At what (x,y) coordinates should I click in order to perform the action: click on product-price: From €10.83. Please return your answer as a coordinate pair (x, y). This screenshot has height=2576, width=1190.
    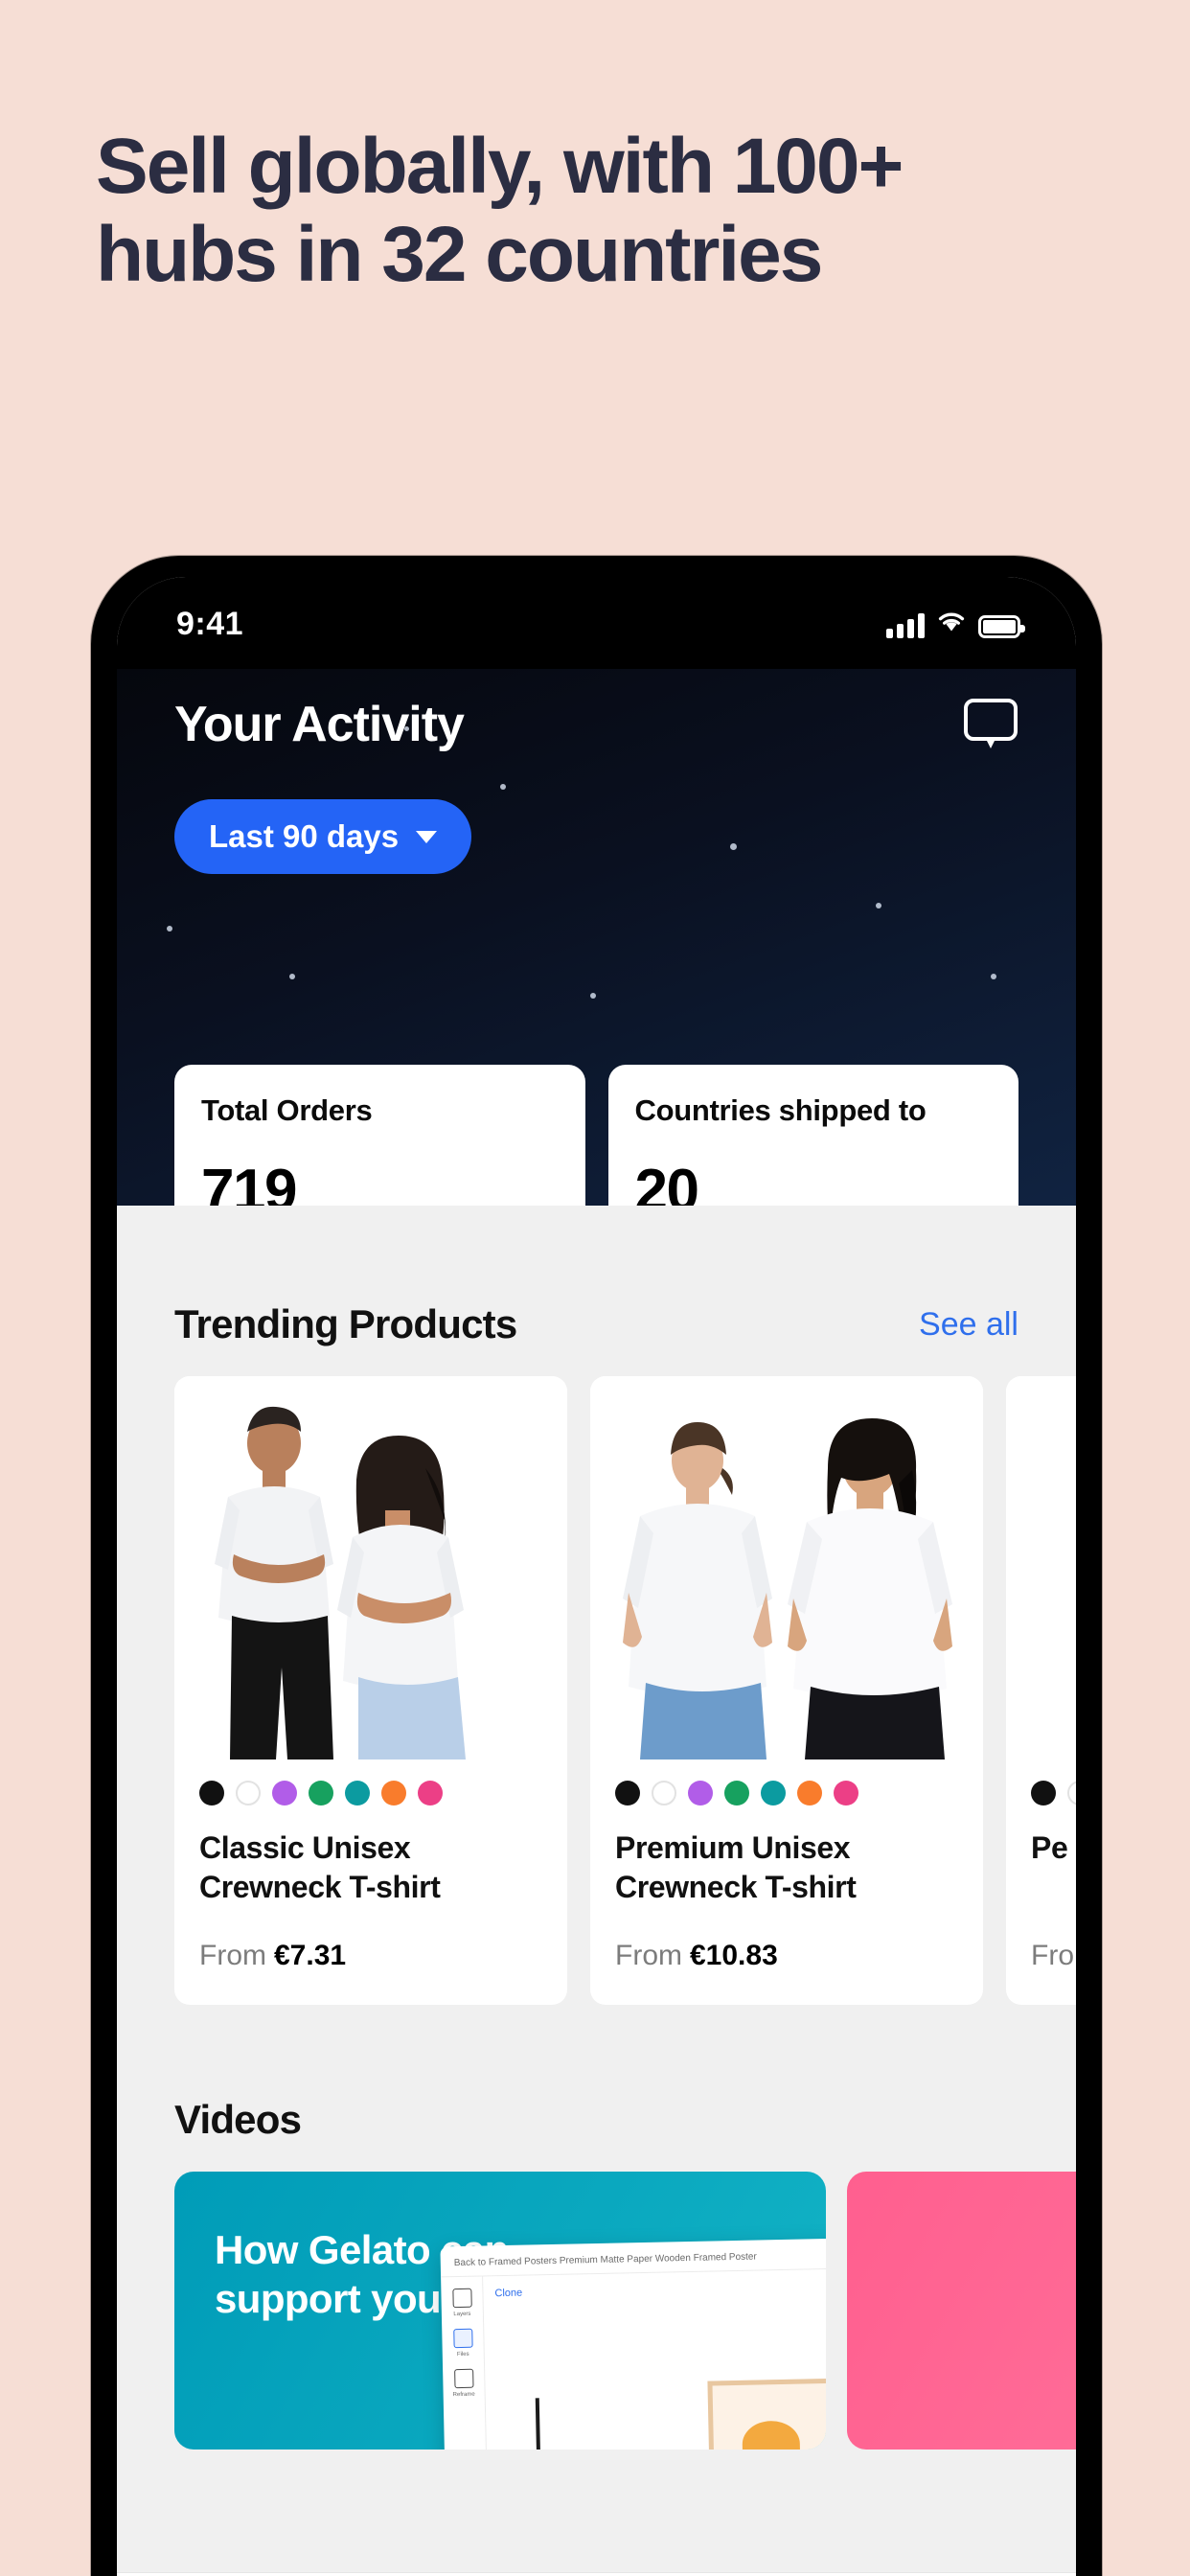
    Looking at the image, I should click on (787, 1956).